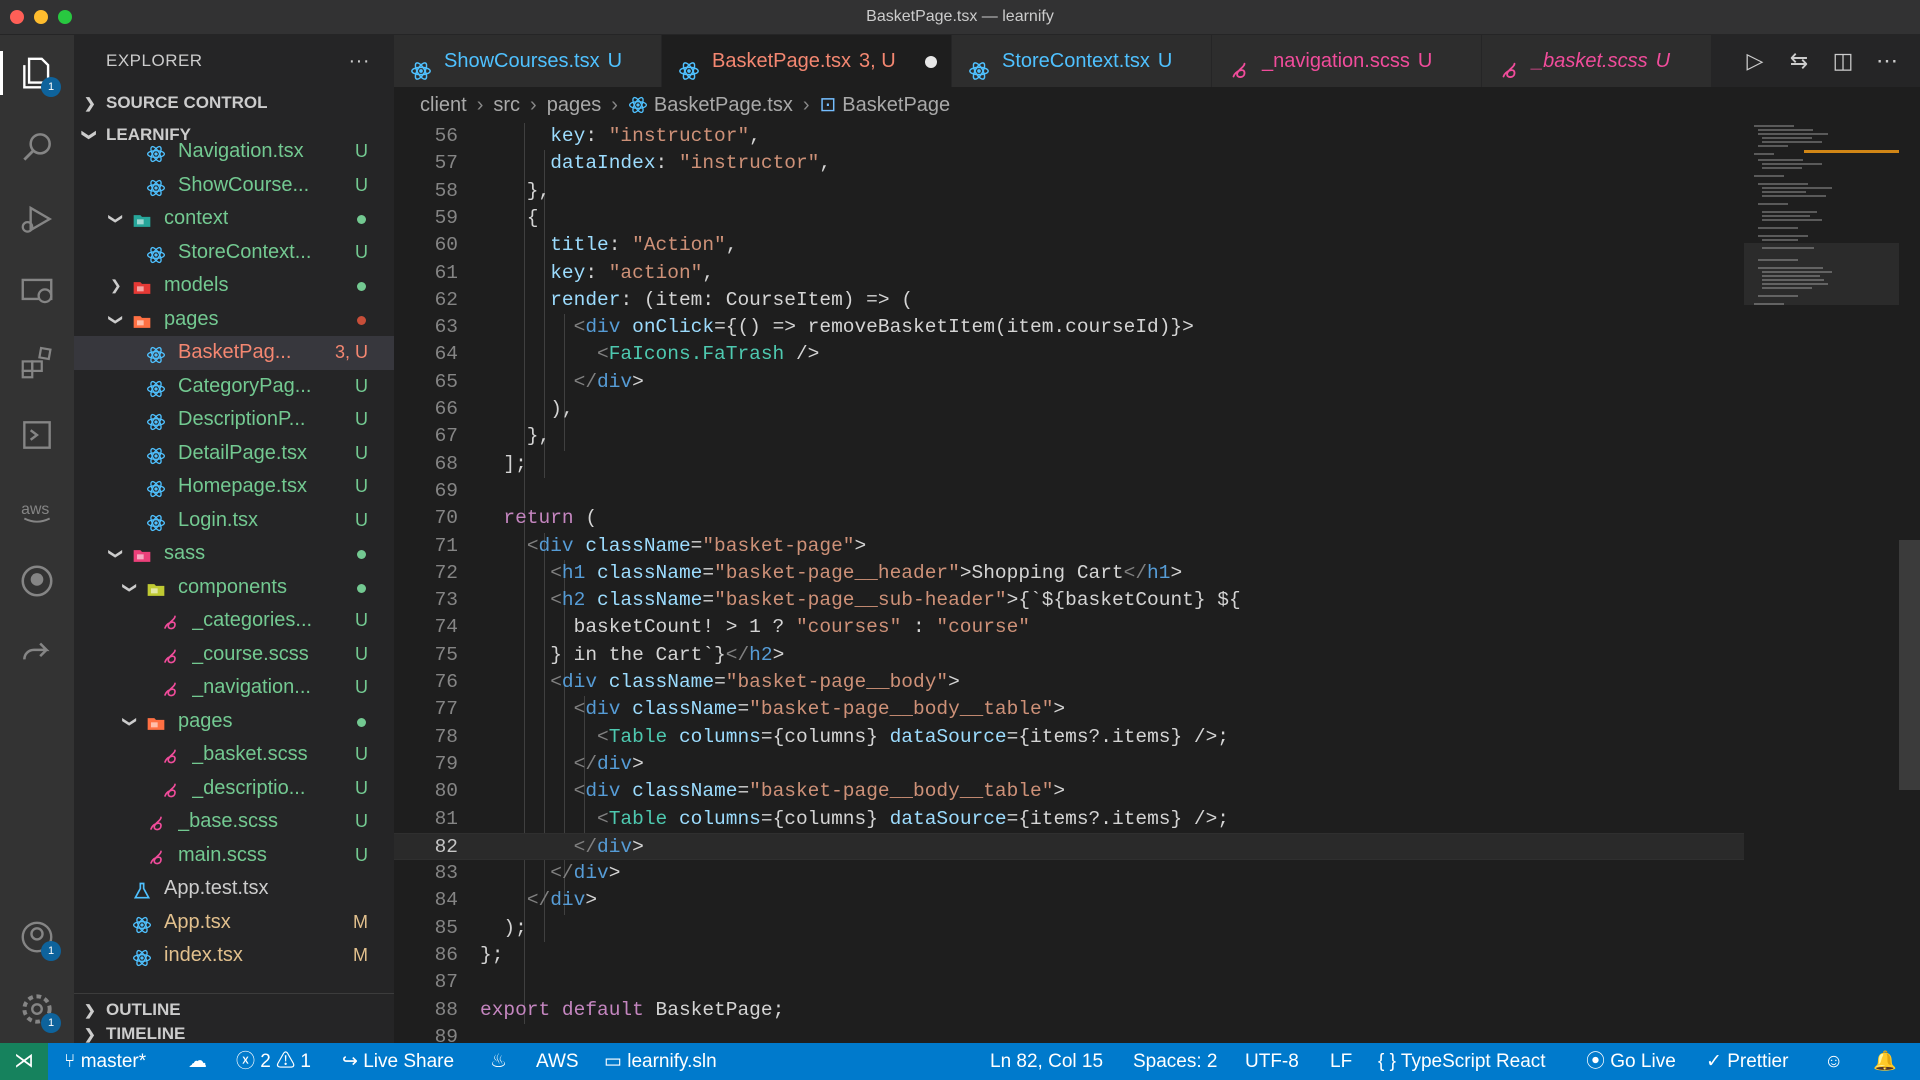 The image size is (1920, 1080). What do you see at coordinates (234, 688) in the screenshot?
I see `tree-file: _navigation... U` at bounding box center [234, 688].